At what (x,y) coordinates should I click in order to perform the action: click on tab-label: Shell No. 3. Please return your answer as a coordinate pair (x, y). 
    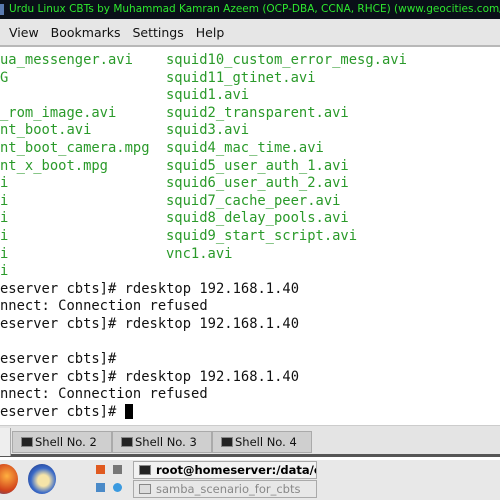
    Looking at the image, I should click on (166, 442).